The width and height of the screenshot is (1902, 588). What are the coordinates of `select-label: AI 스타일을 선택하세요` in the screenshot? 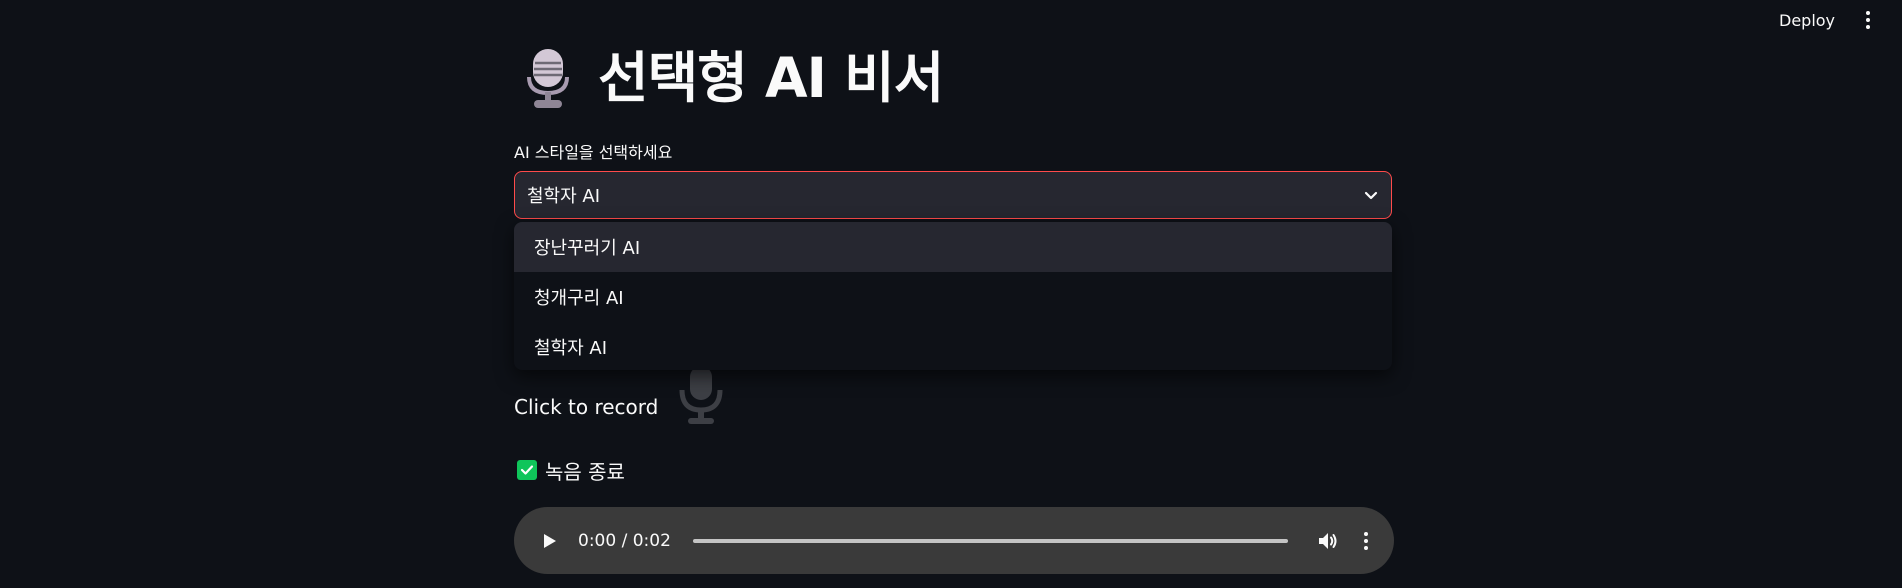 It's located at (593, 152).